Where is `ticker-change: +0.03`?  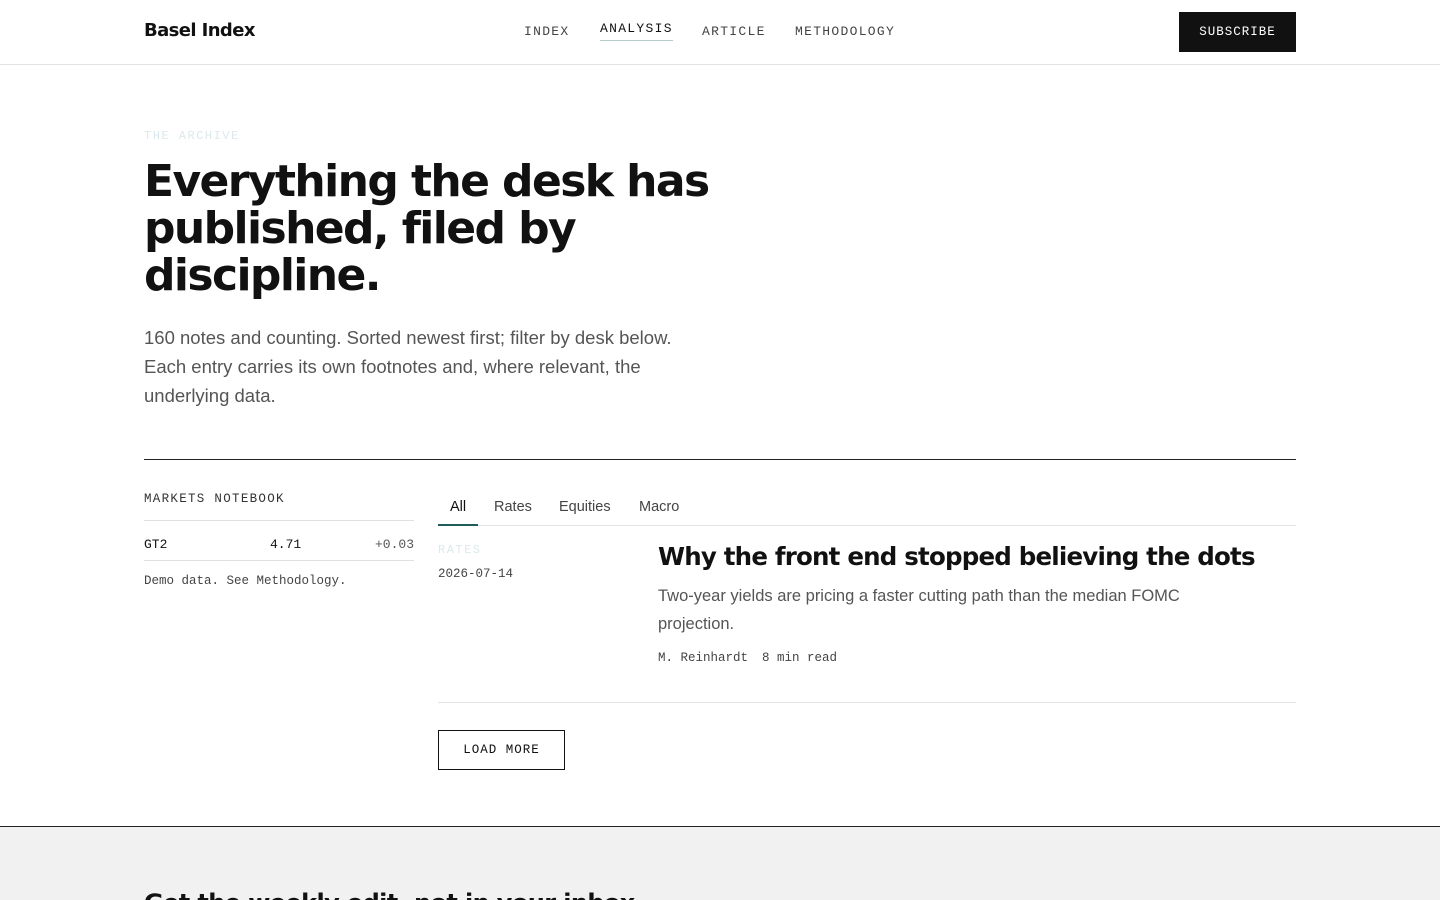 ticker-change: +0.03 is located at coordinates (394, 544).